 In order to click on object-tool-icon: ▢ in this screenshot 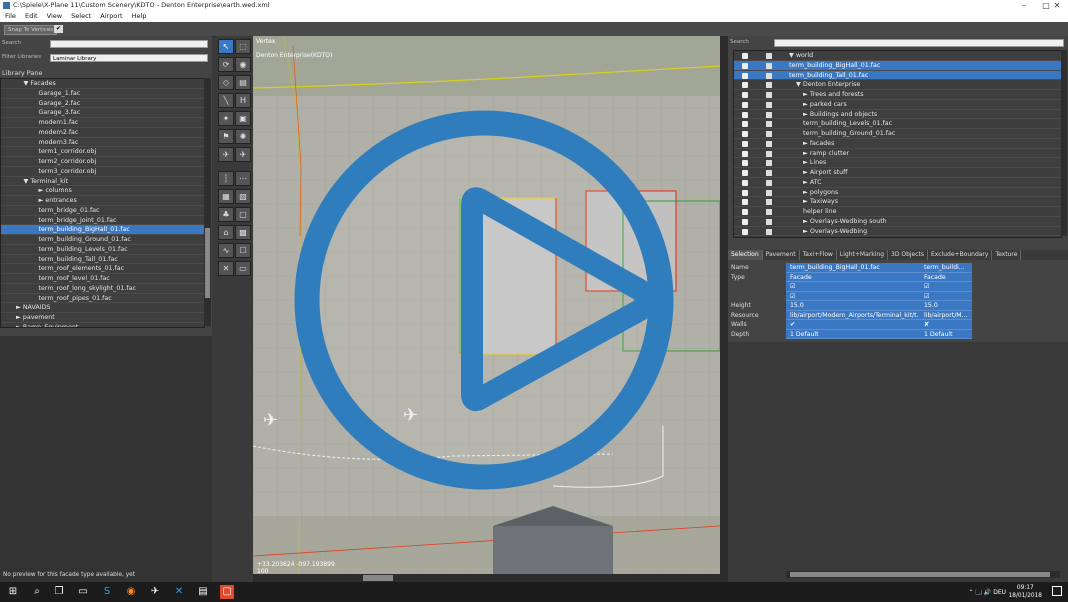, I will do `click(243, 214)`.